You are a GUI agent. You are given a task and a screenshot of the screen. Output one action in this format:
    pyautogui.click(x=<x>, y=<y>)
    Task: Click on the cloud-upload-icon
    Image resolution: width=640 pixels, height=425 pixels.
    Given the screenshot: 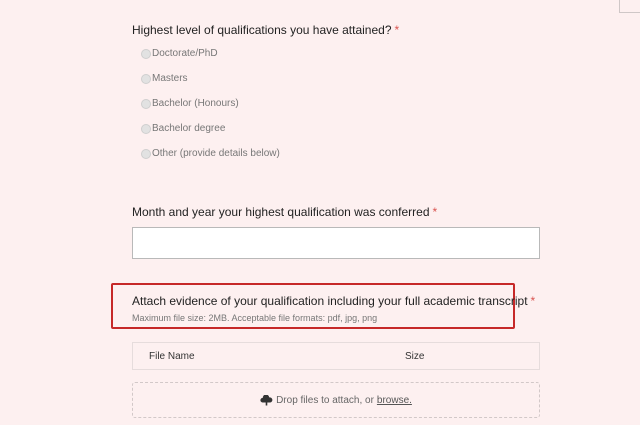 What is the action you would take?
    pyautogui.click(x=266, y=400)
    